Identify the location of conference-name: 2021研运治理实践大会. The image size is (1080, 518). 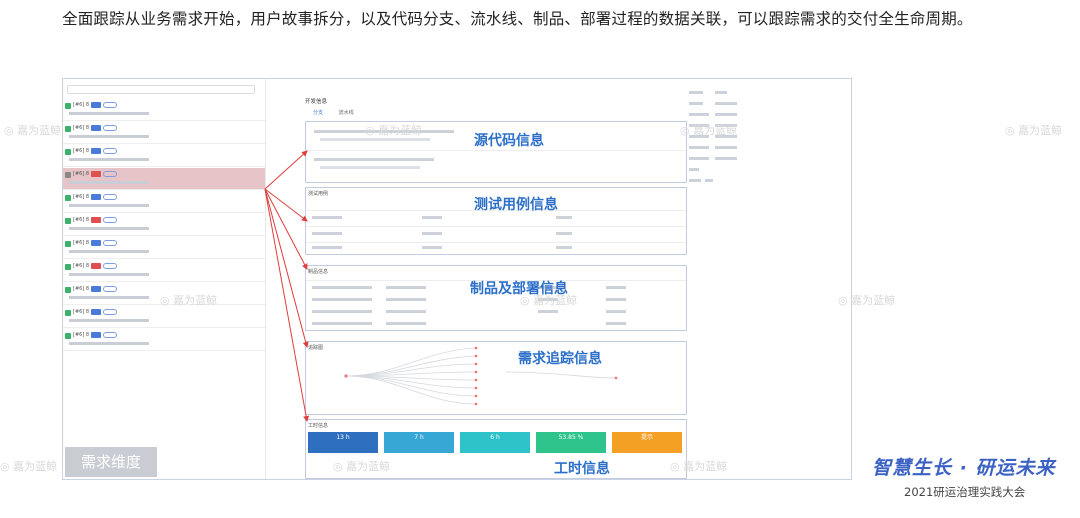
(965, 492).